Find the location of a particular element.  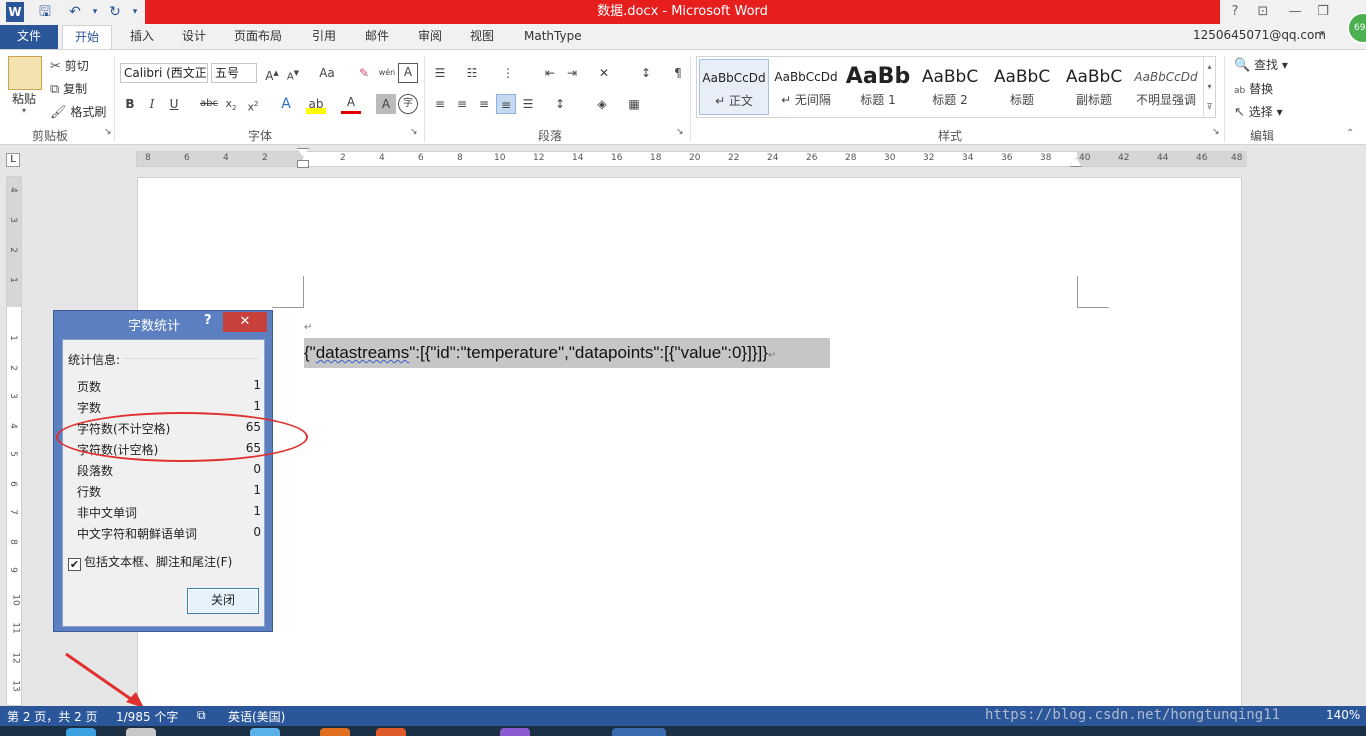

tab-file: 文件 is located at coordinates (29, 37).